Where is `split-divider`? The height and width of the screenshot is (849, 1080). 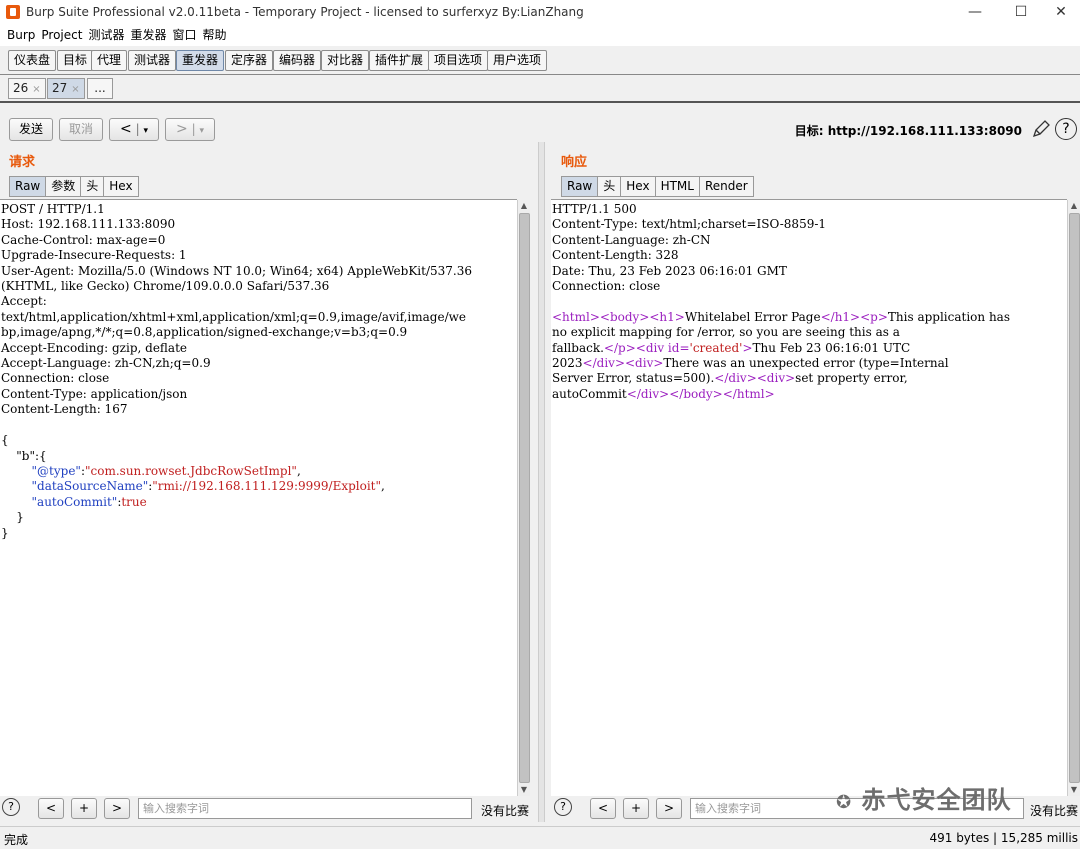
split-divider is located at coordinates (541, 482).